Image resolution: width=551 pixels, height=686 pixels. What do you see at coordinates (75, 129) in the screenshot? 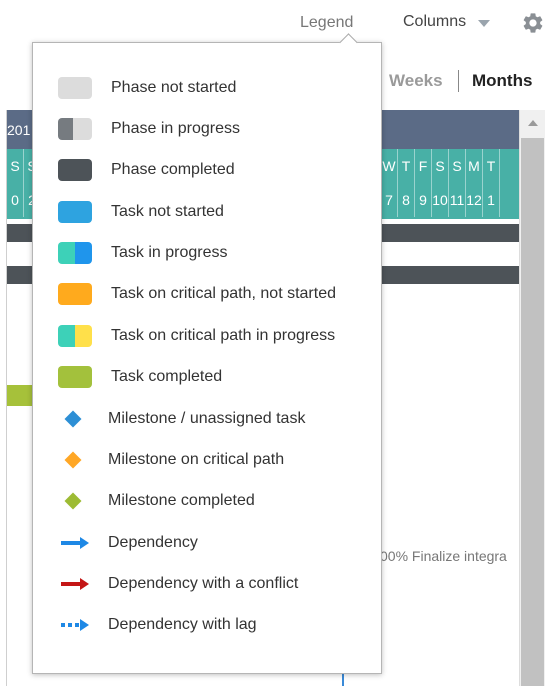
I see `phase-in-progress-swatch` at bounding box center [75, 129].